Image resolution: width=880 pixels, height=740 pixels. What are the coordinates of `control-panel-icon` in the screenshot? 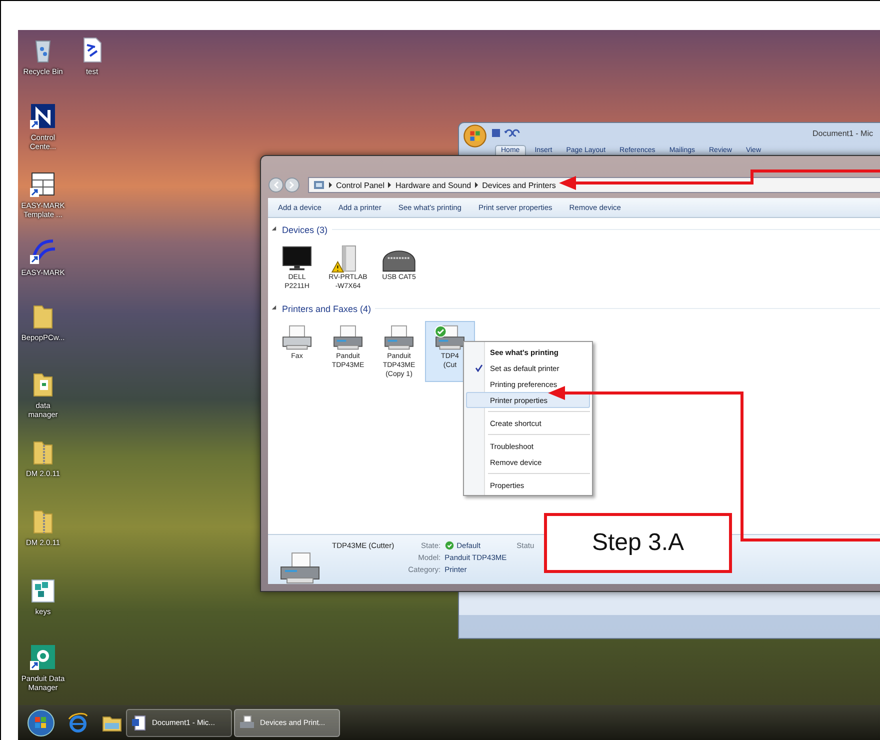 It's located at (319, 185).